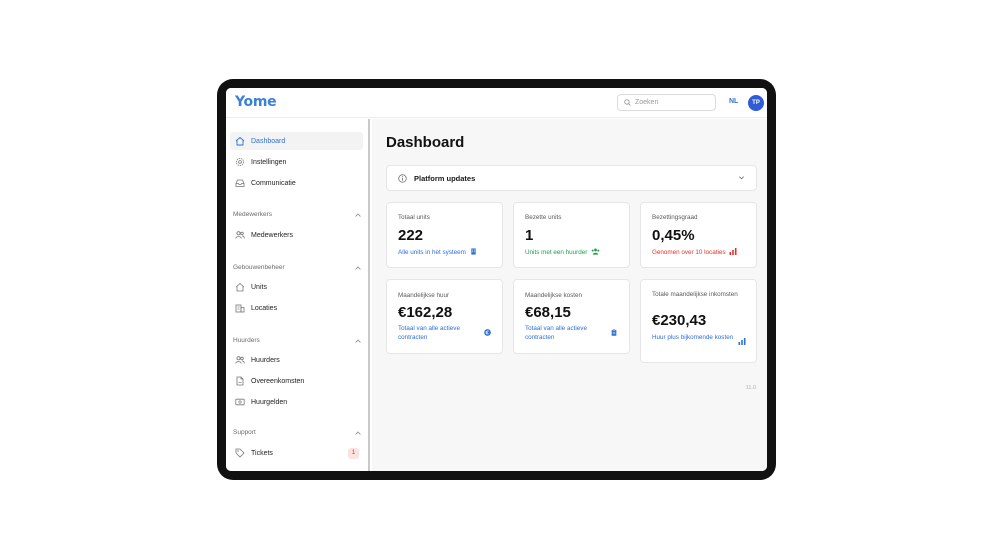 This screenshot has height=558, width=992. I want to click on card-subtext-label: Genomen over 10 locaties, so click(689, 252).